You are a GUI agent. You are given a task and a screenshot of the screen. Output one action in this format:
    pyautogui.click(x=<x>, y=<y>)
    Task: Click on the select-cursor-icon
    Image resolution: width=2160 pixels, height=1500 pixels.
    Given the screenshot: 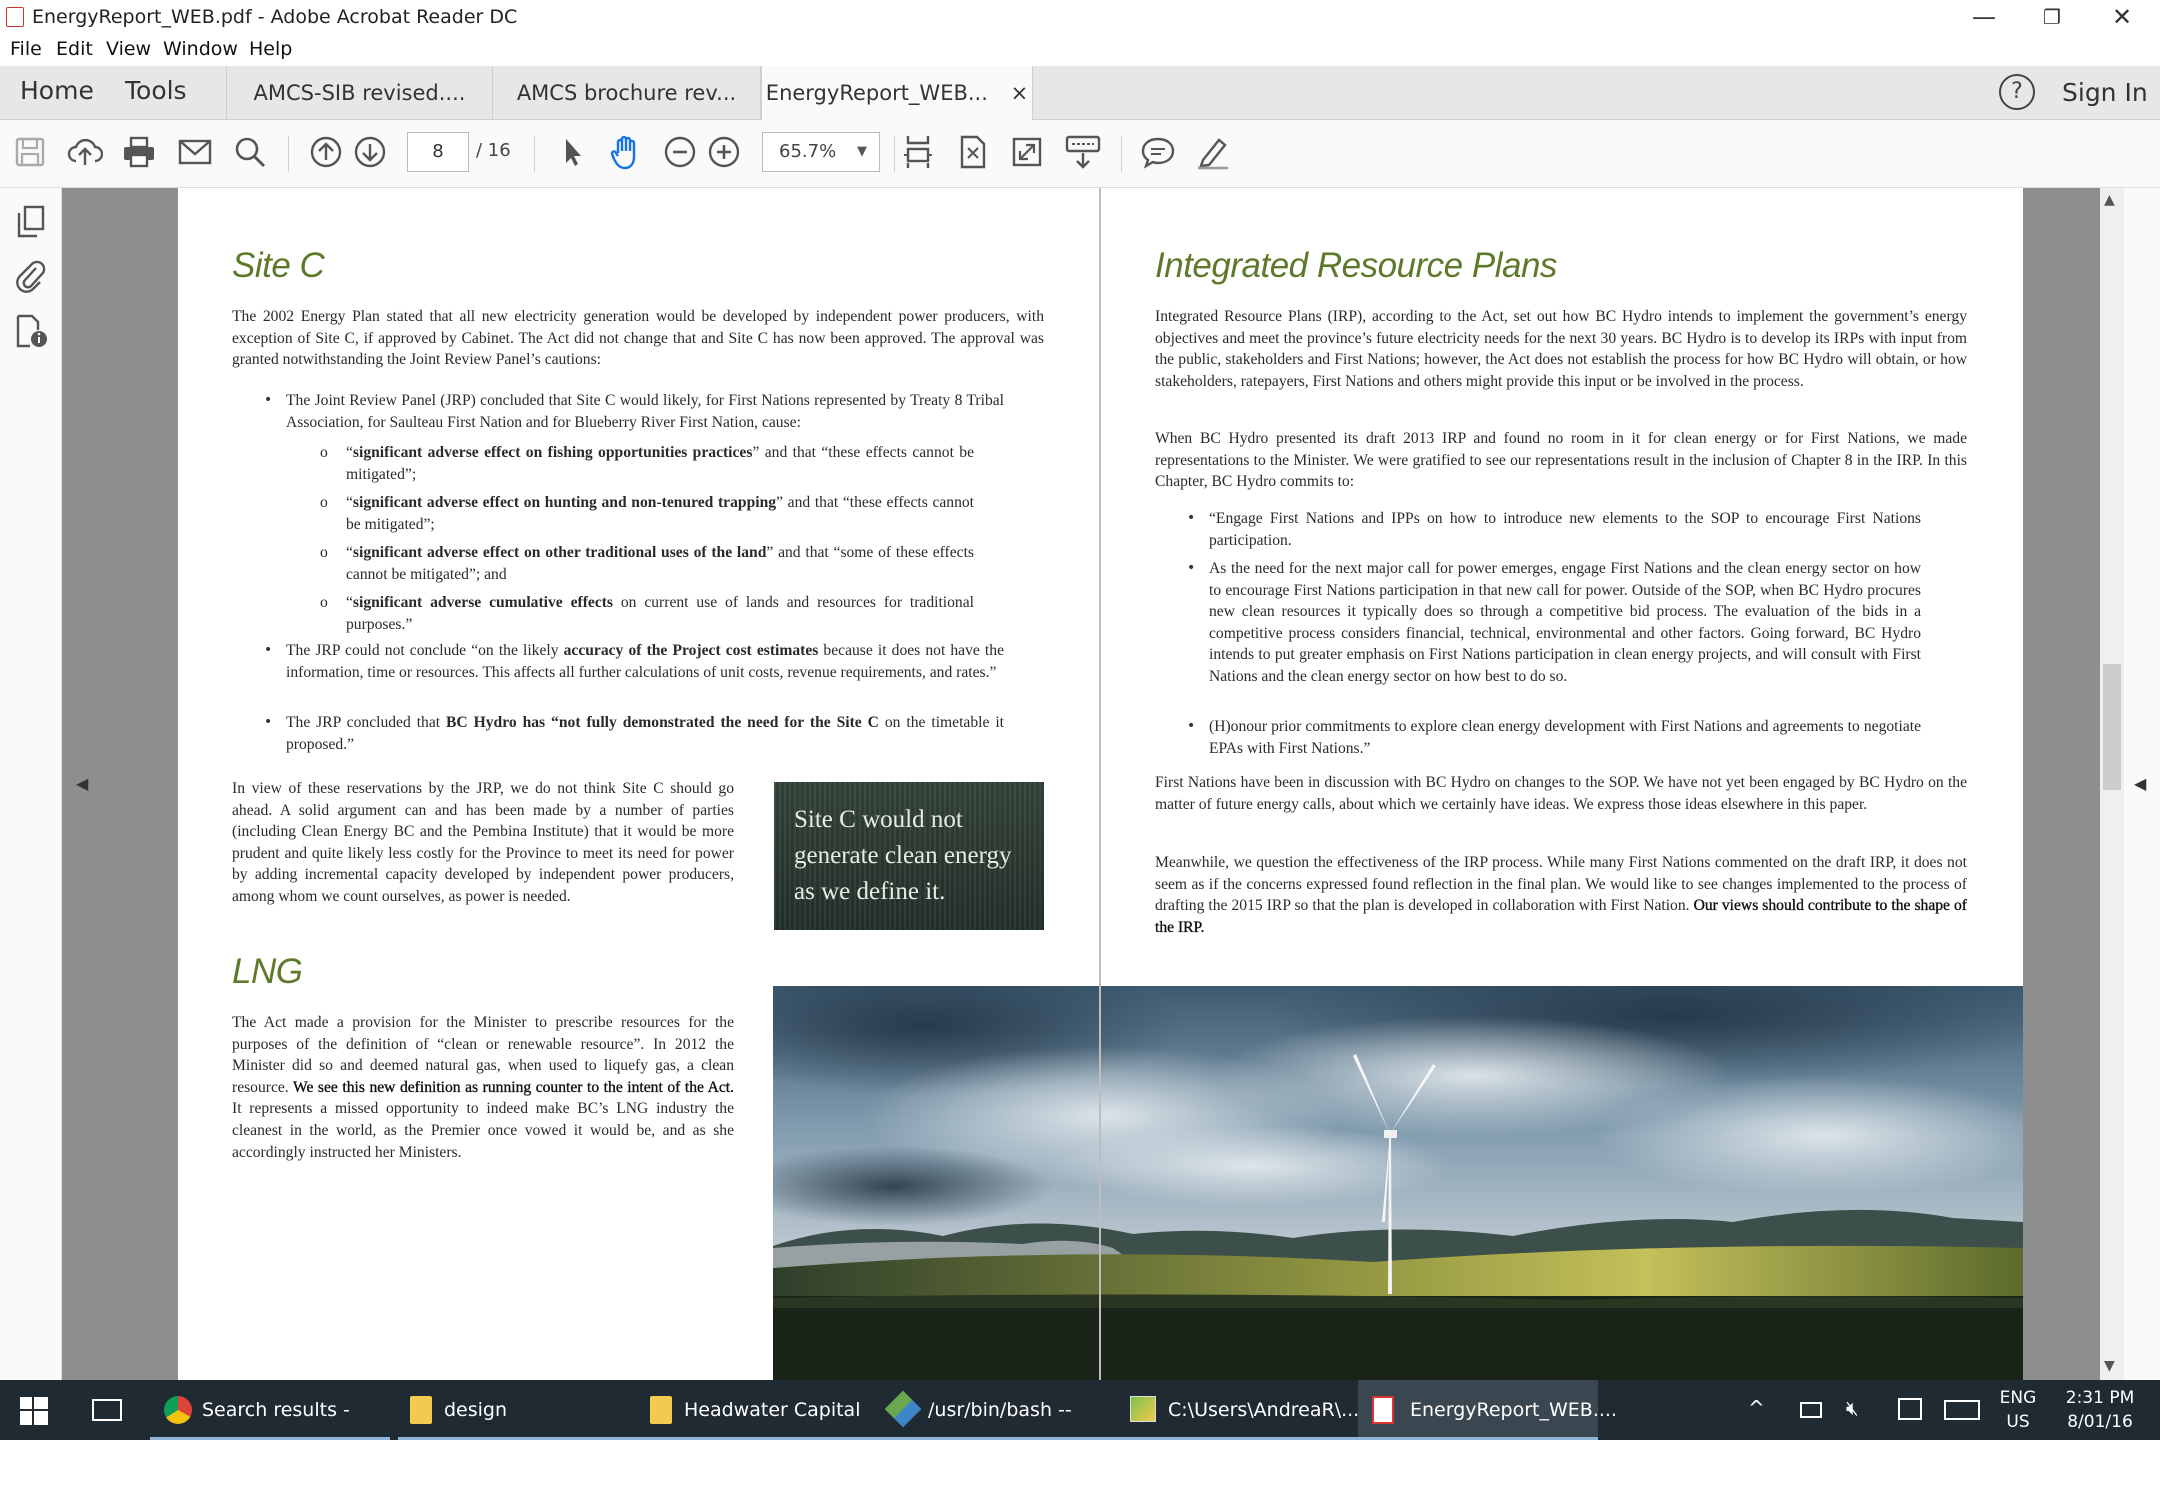 What is the action you would take?
    pyautogui.click(x=572, y=152)
    